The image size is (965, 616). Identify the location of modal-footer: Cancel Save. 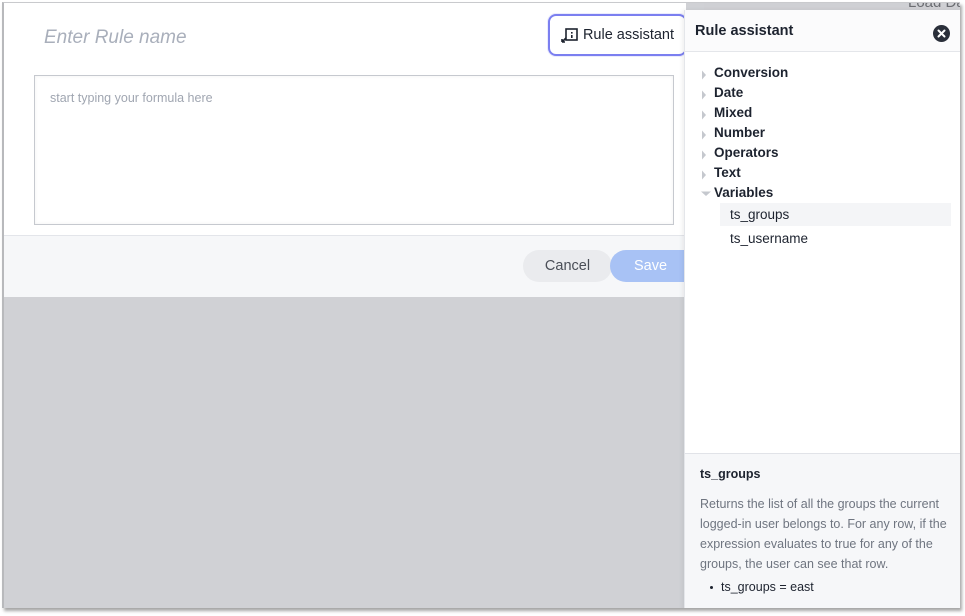
(352, 266).